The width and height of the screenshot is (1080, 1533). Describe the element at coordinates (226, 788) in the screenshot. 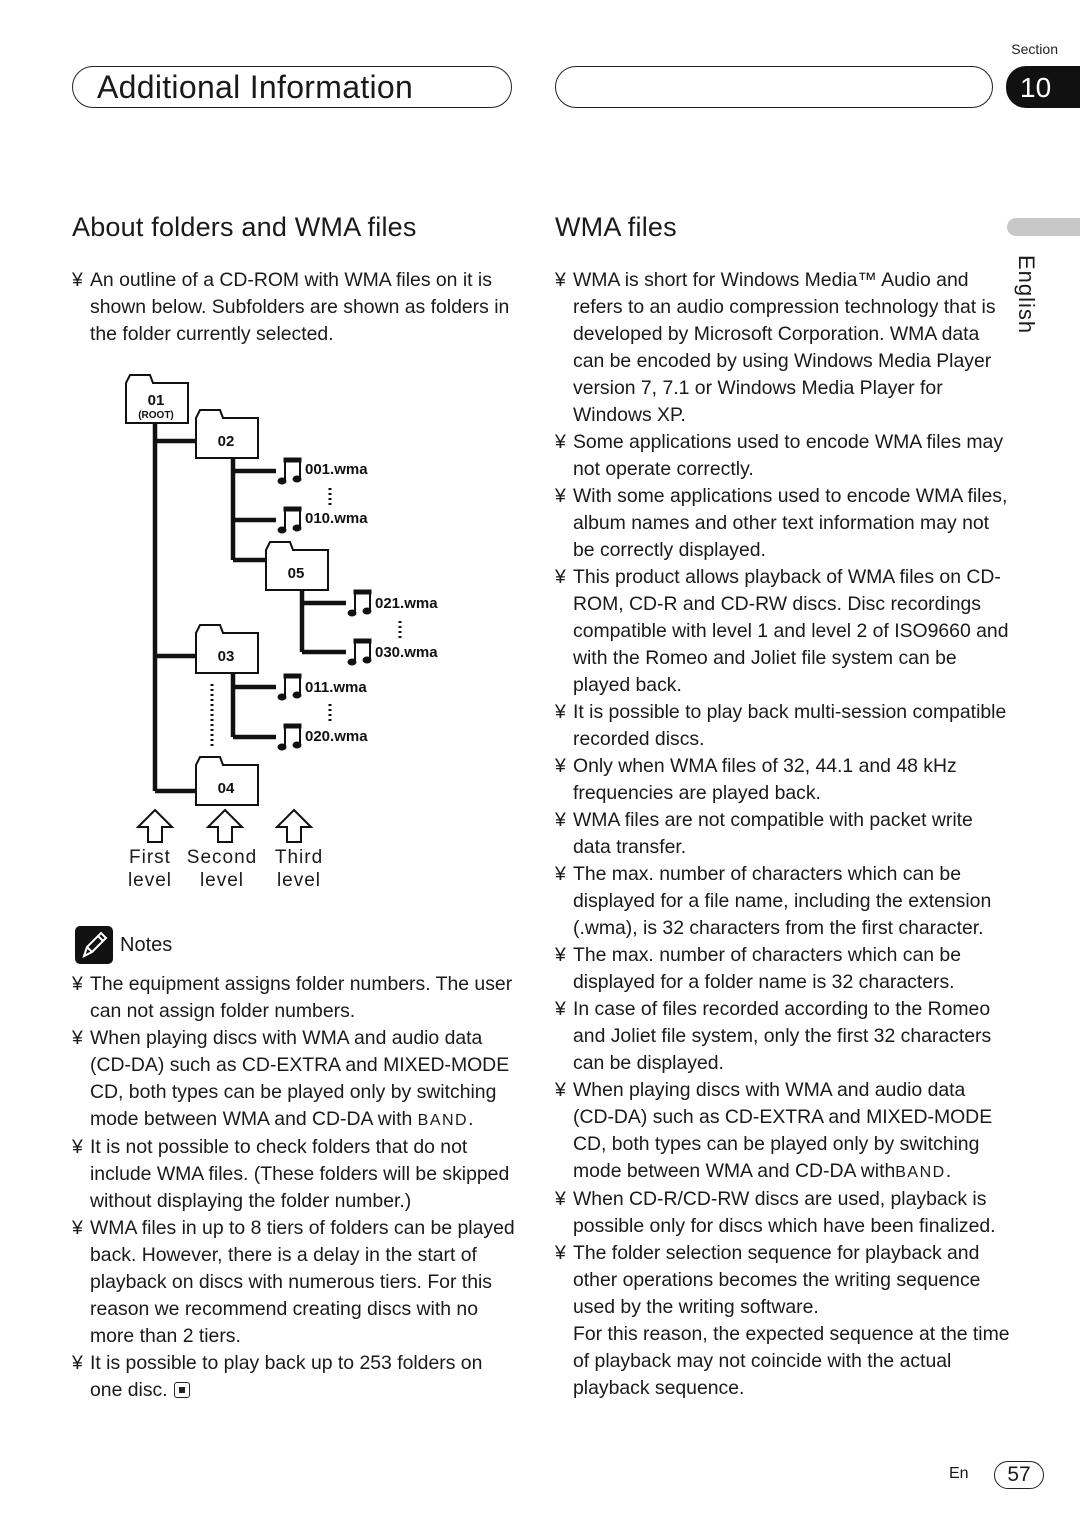

I see `folder-label-04: 04` at that location.